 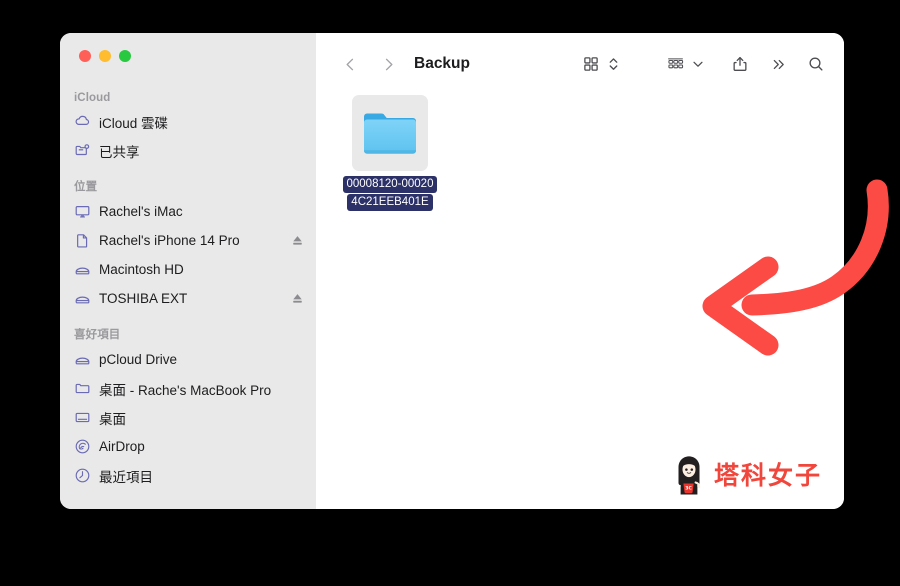 I want to click on group-by-group, so click(x=683, y=64).